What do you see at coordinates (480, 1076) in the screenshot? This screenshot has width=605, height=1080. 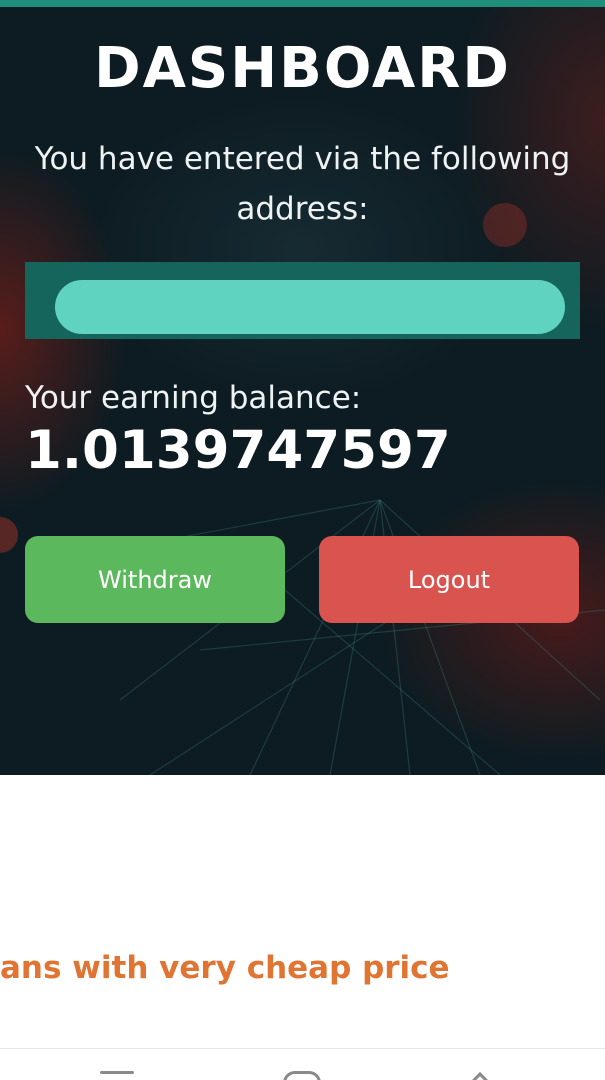 I see `back-icon` at bounding box center [480, 1076].